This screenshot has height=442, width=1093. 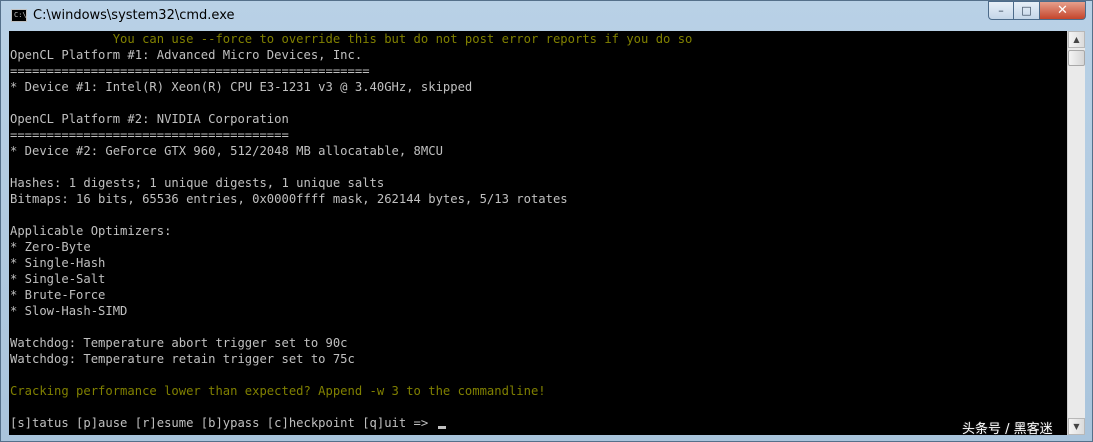 I want to click on minimize-icon: –, so click(x=1001, y=10).